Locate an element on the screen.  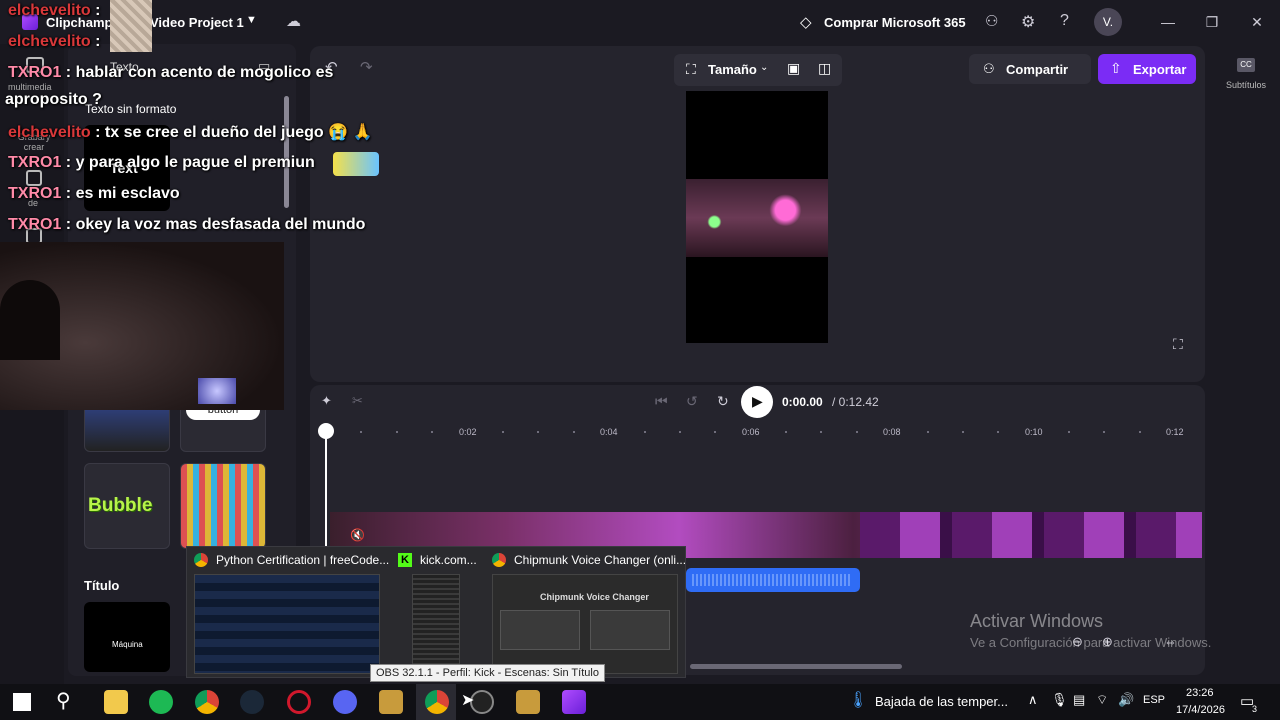
rewind-icon: ↺ is located at coordinates (692, 401).